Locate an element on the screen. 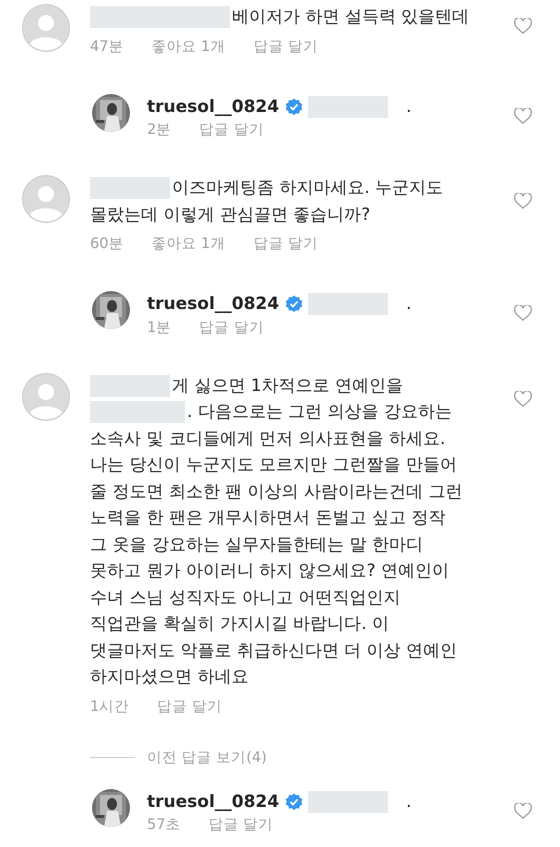 The height and width of the screenshot is (847, 560). view-previous-replies-link: 이전 답글 보기(4) is located at coordinates (207, 757).